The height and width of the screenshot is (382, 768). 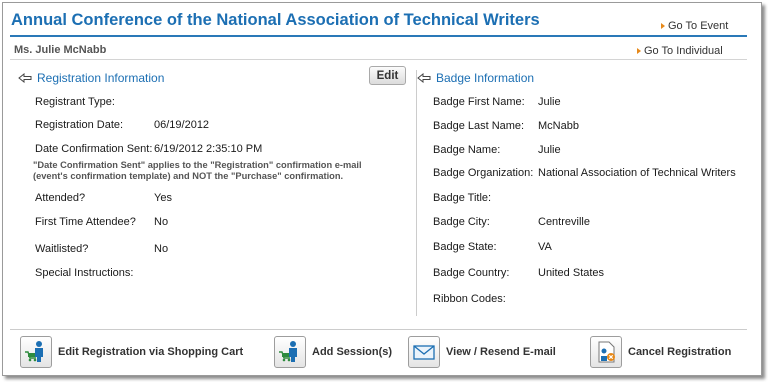 What do you see at coordinates (549, 102) in the screenshot?
I see `badge-first-name-value: Julie` at bounding box center [549, 102].